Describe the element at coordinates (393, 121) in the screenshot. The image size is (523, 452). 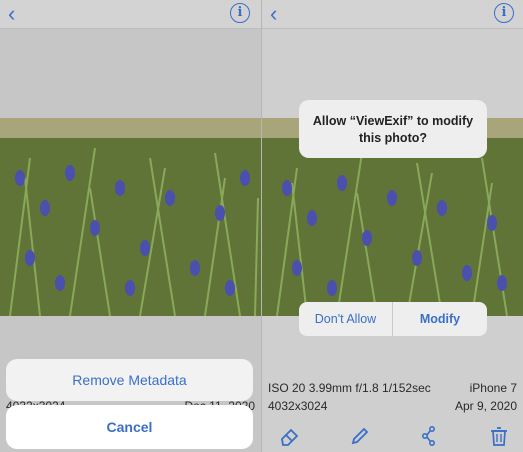
I see `alert-message-line1: Allow “ViewExif” to modify` at that location.